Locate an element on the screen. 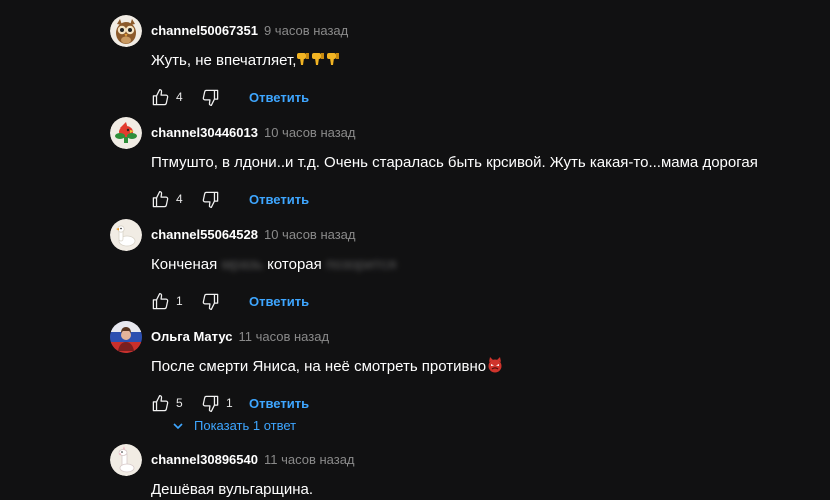 Image resolution: width=830 pixels, height=500 pixels. comment-meta: channel55064528 10 часов назад is located at coordinates (253, 235).